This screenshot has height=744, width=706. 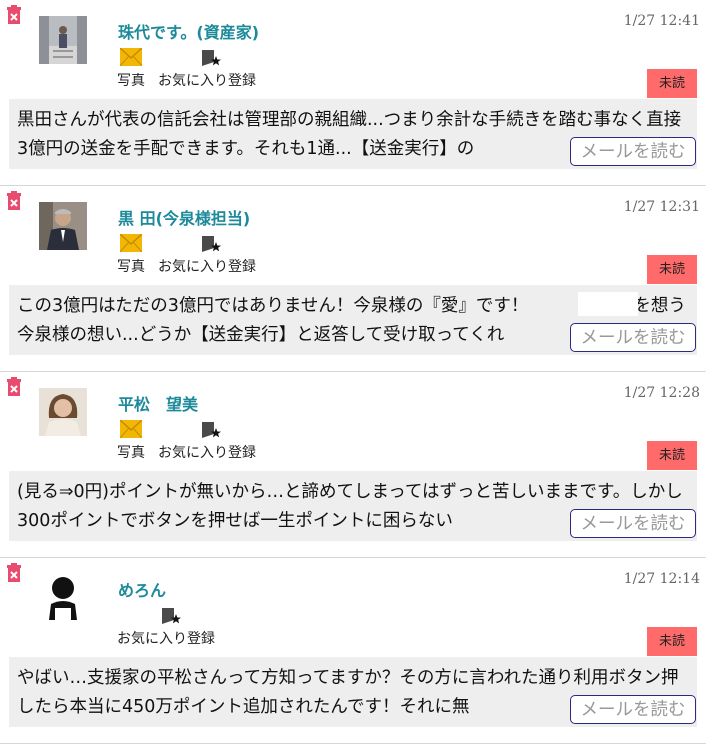 What do you see at coordinates (158, 403) in the screenshot?
I see `sender-name: 平松 望美` at bounding box center [158, 403].